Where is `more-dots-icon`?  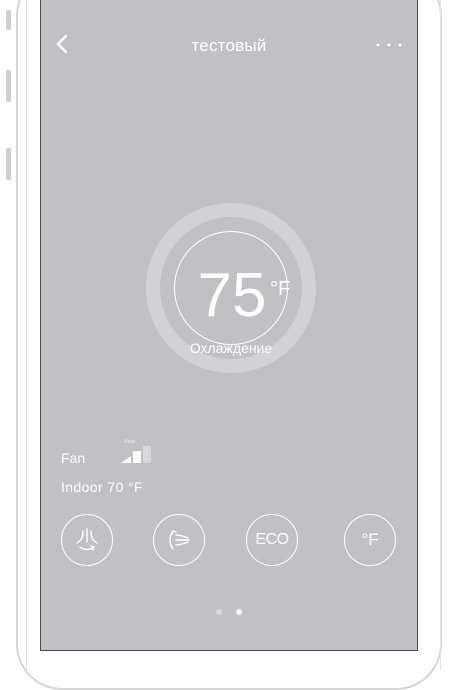
more-dots-icon is located at coordinates (390, 45).